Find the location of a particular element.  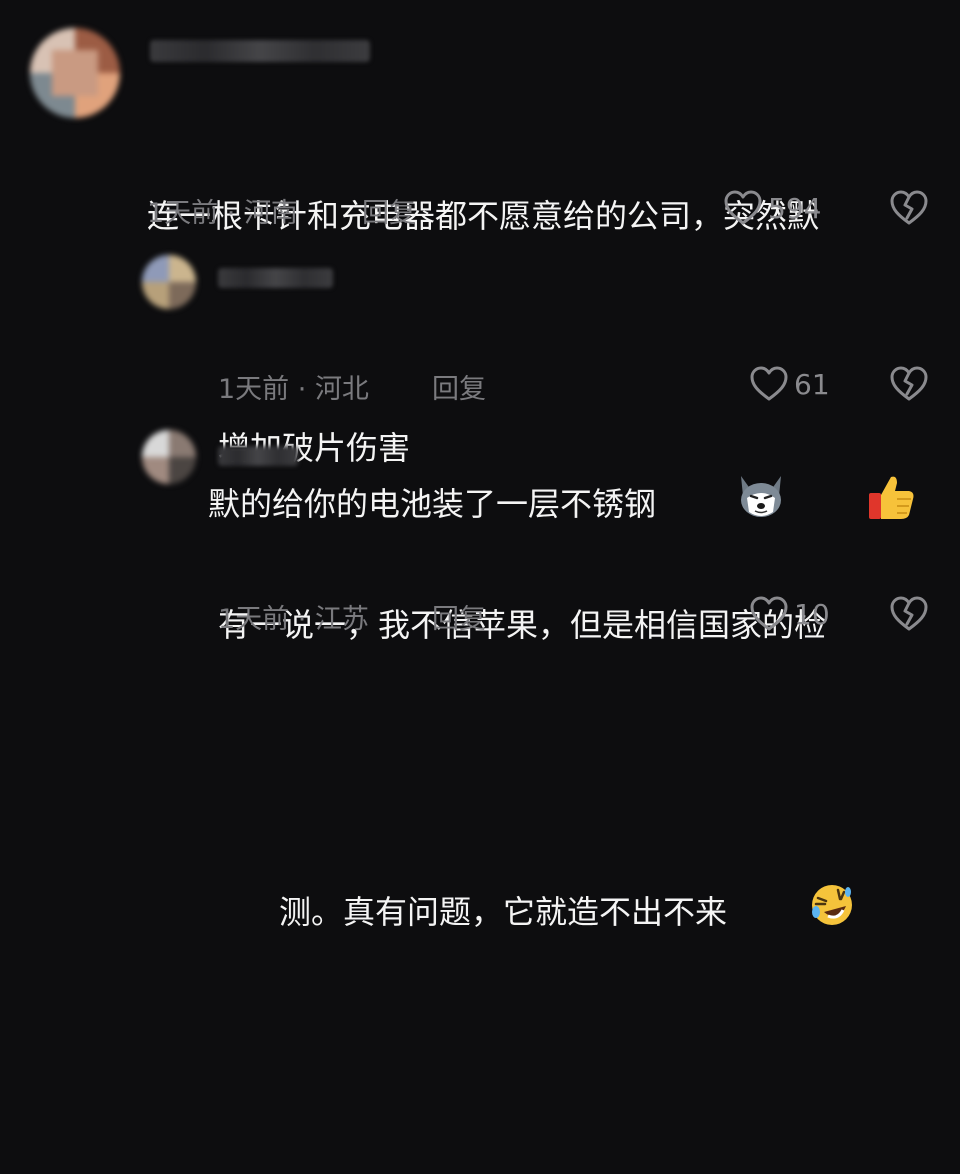

like-button: 594 is located at coordinates (772, 208).